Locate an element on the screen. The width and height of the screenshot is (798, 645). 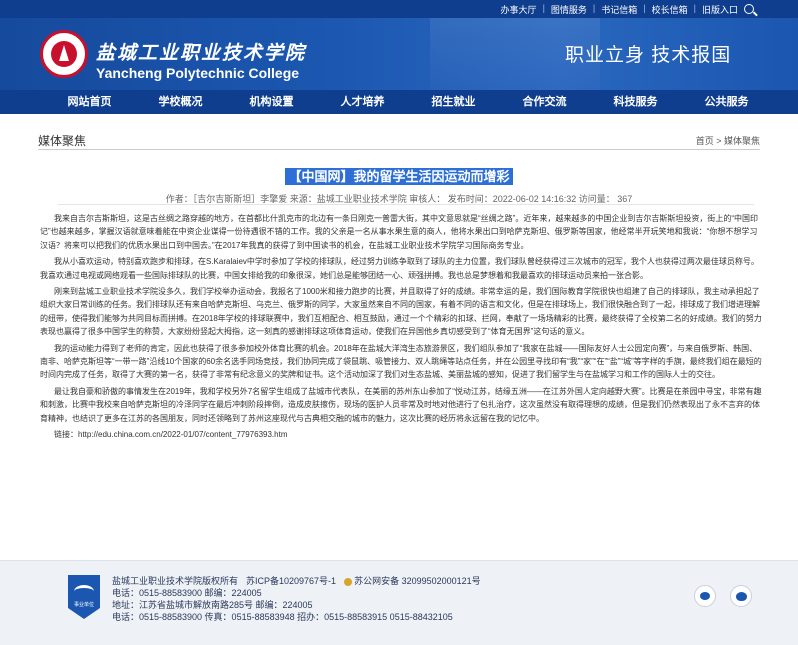
footer-icp: 苏ICP备10209767号-1 is located at coordinates (291, 581).